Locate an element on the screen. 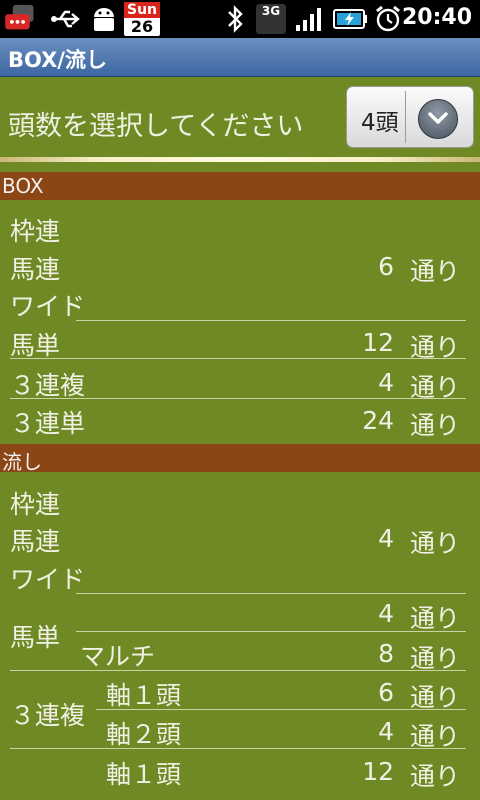  box-row-label: 馬単 is located at coordinates (35, 345).